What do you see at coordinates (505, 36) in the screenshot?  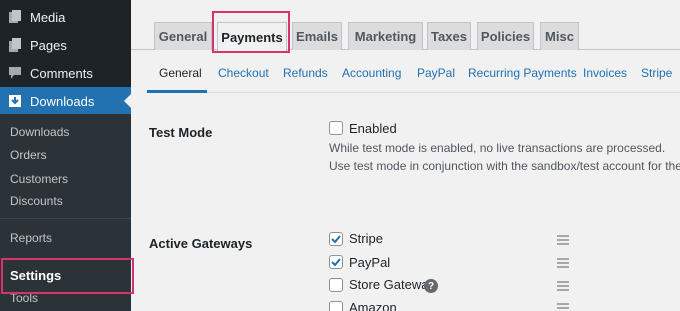 I see `tab-policies: Policies` at bounding box center [505, 36].